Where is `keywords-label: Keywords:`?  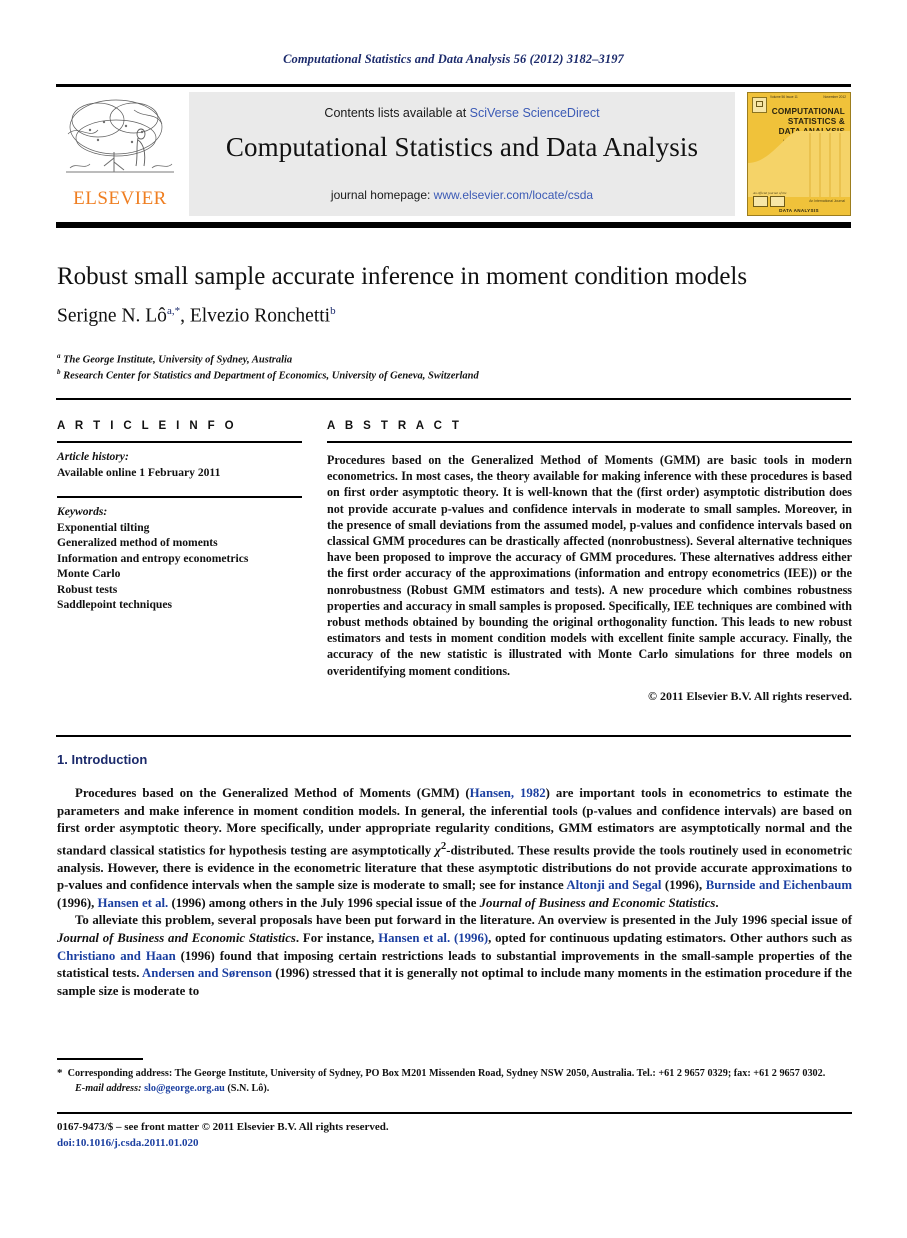 keywords-label: Keywords: is located at coordinates (82, 511).